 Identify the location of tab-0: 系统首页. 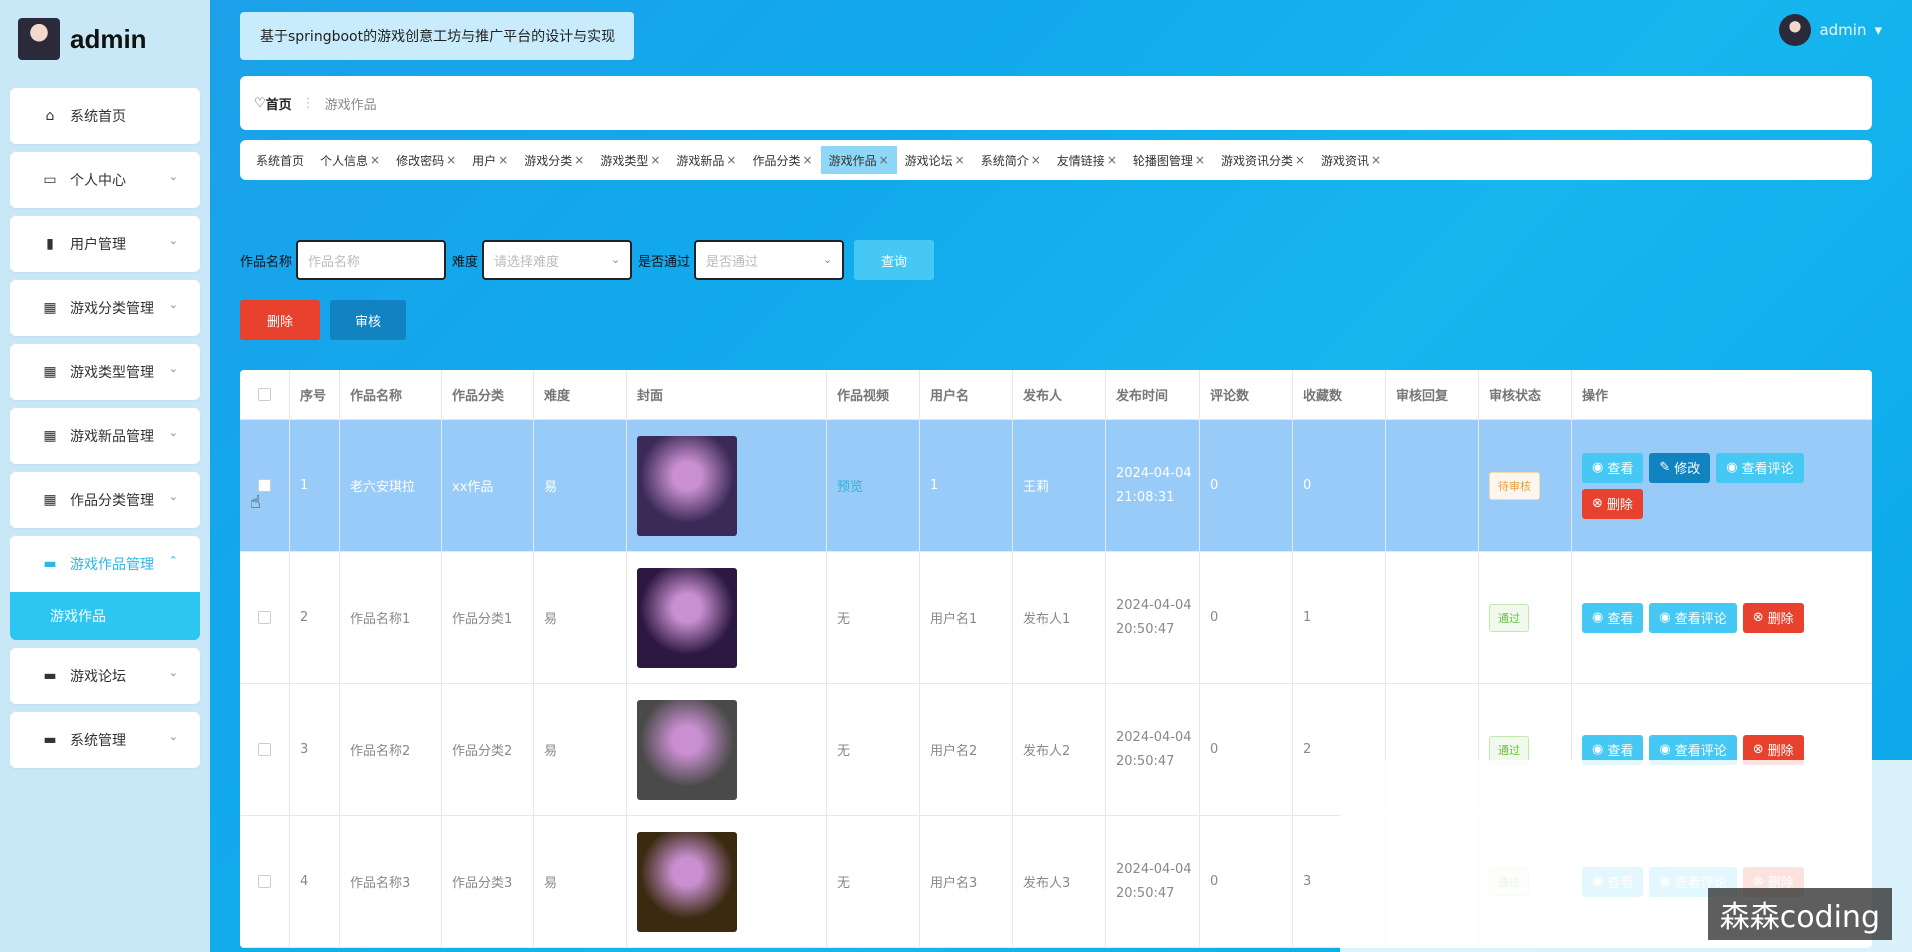
(280, 160).